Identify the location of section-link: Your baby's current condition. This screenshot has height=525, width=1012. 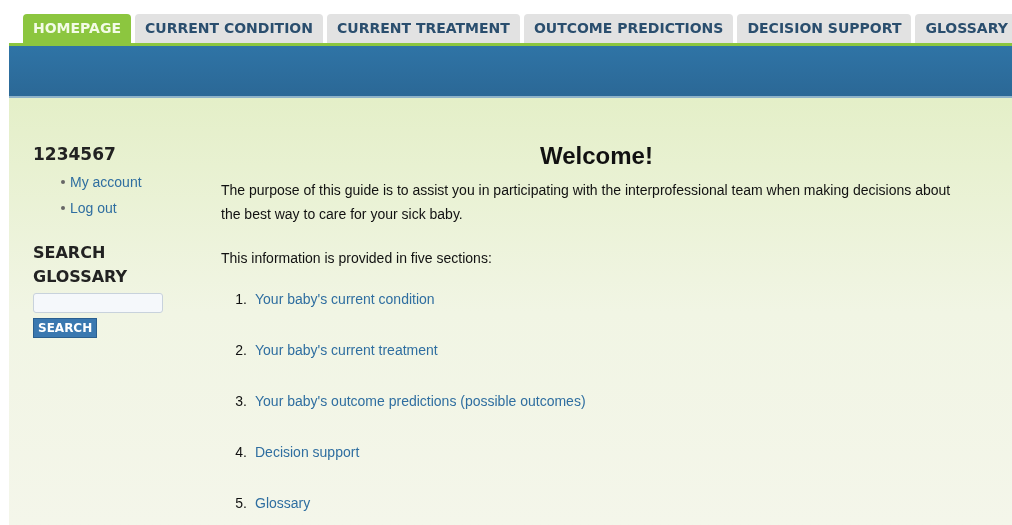
(345, 299).